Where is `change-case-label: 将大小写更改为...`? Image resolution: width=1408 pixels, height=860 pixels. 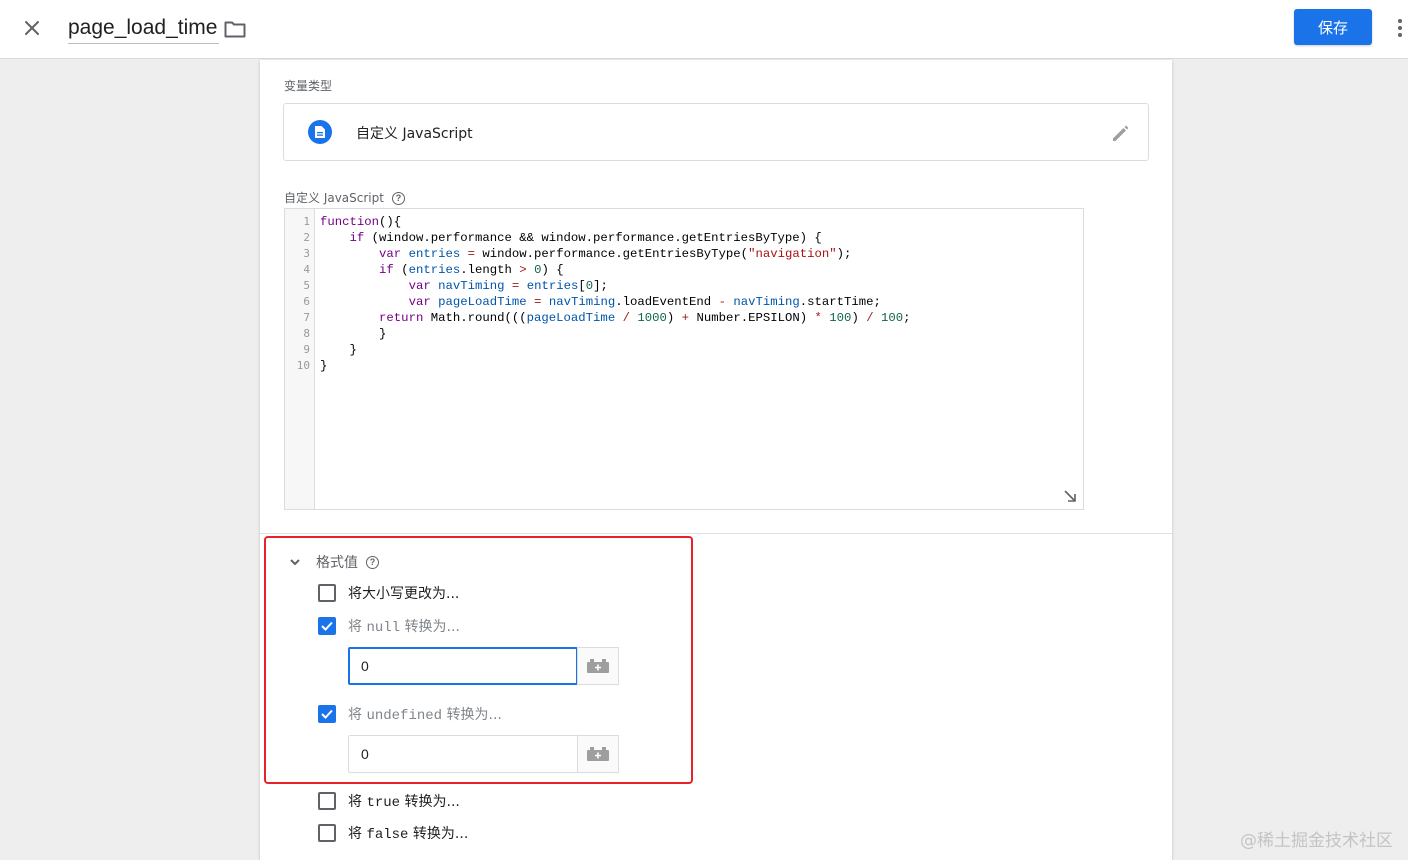 change-case-label: 将大小写更改为... is located at coordinates (404, 594).